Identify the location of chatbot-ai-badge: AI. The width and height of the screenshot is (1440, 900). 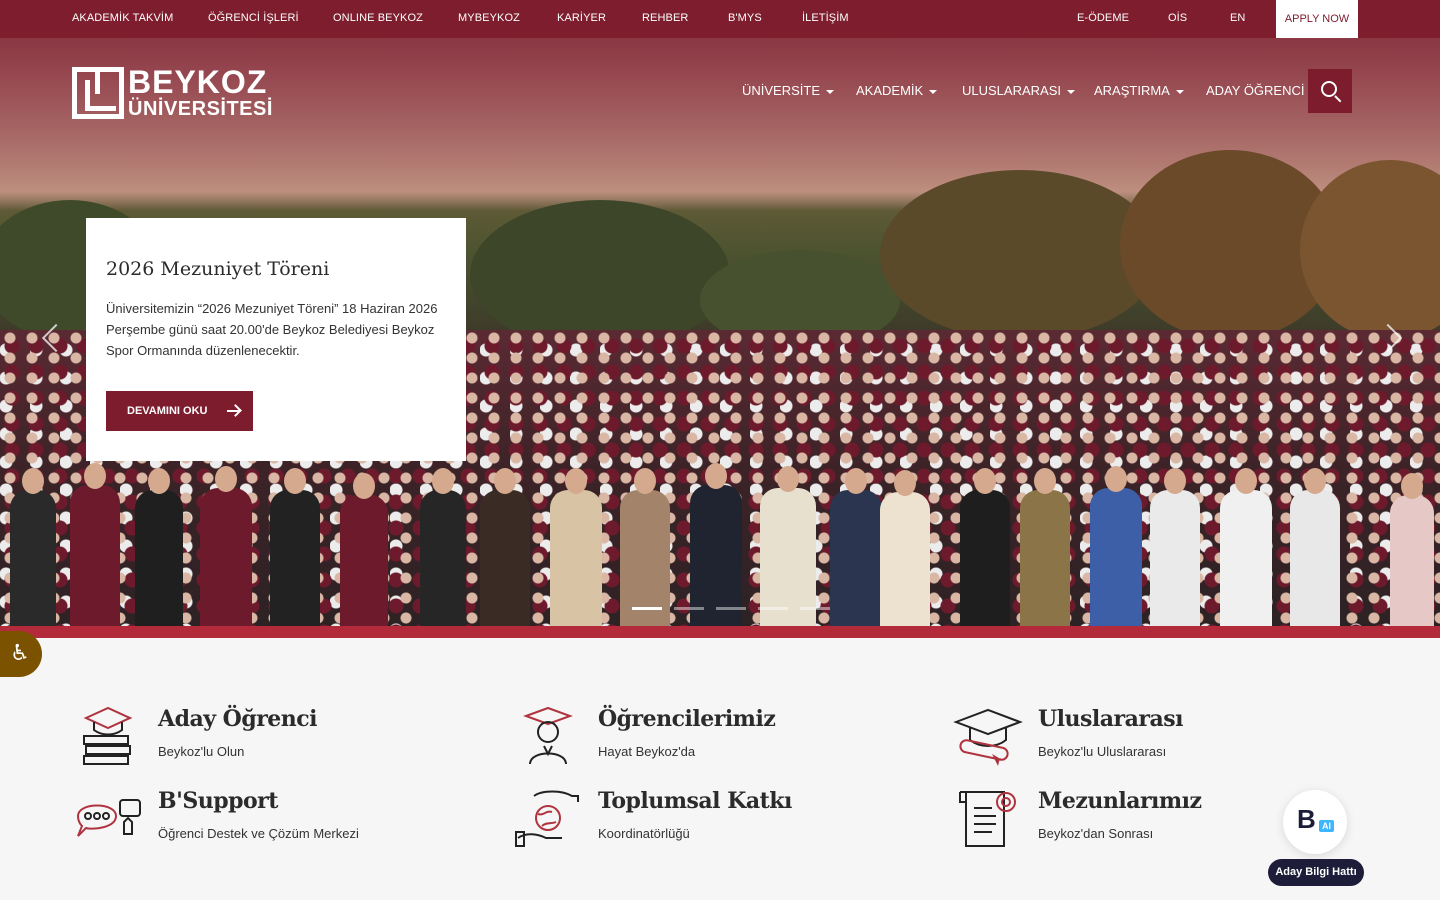
(1326, 826).